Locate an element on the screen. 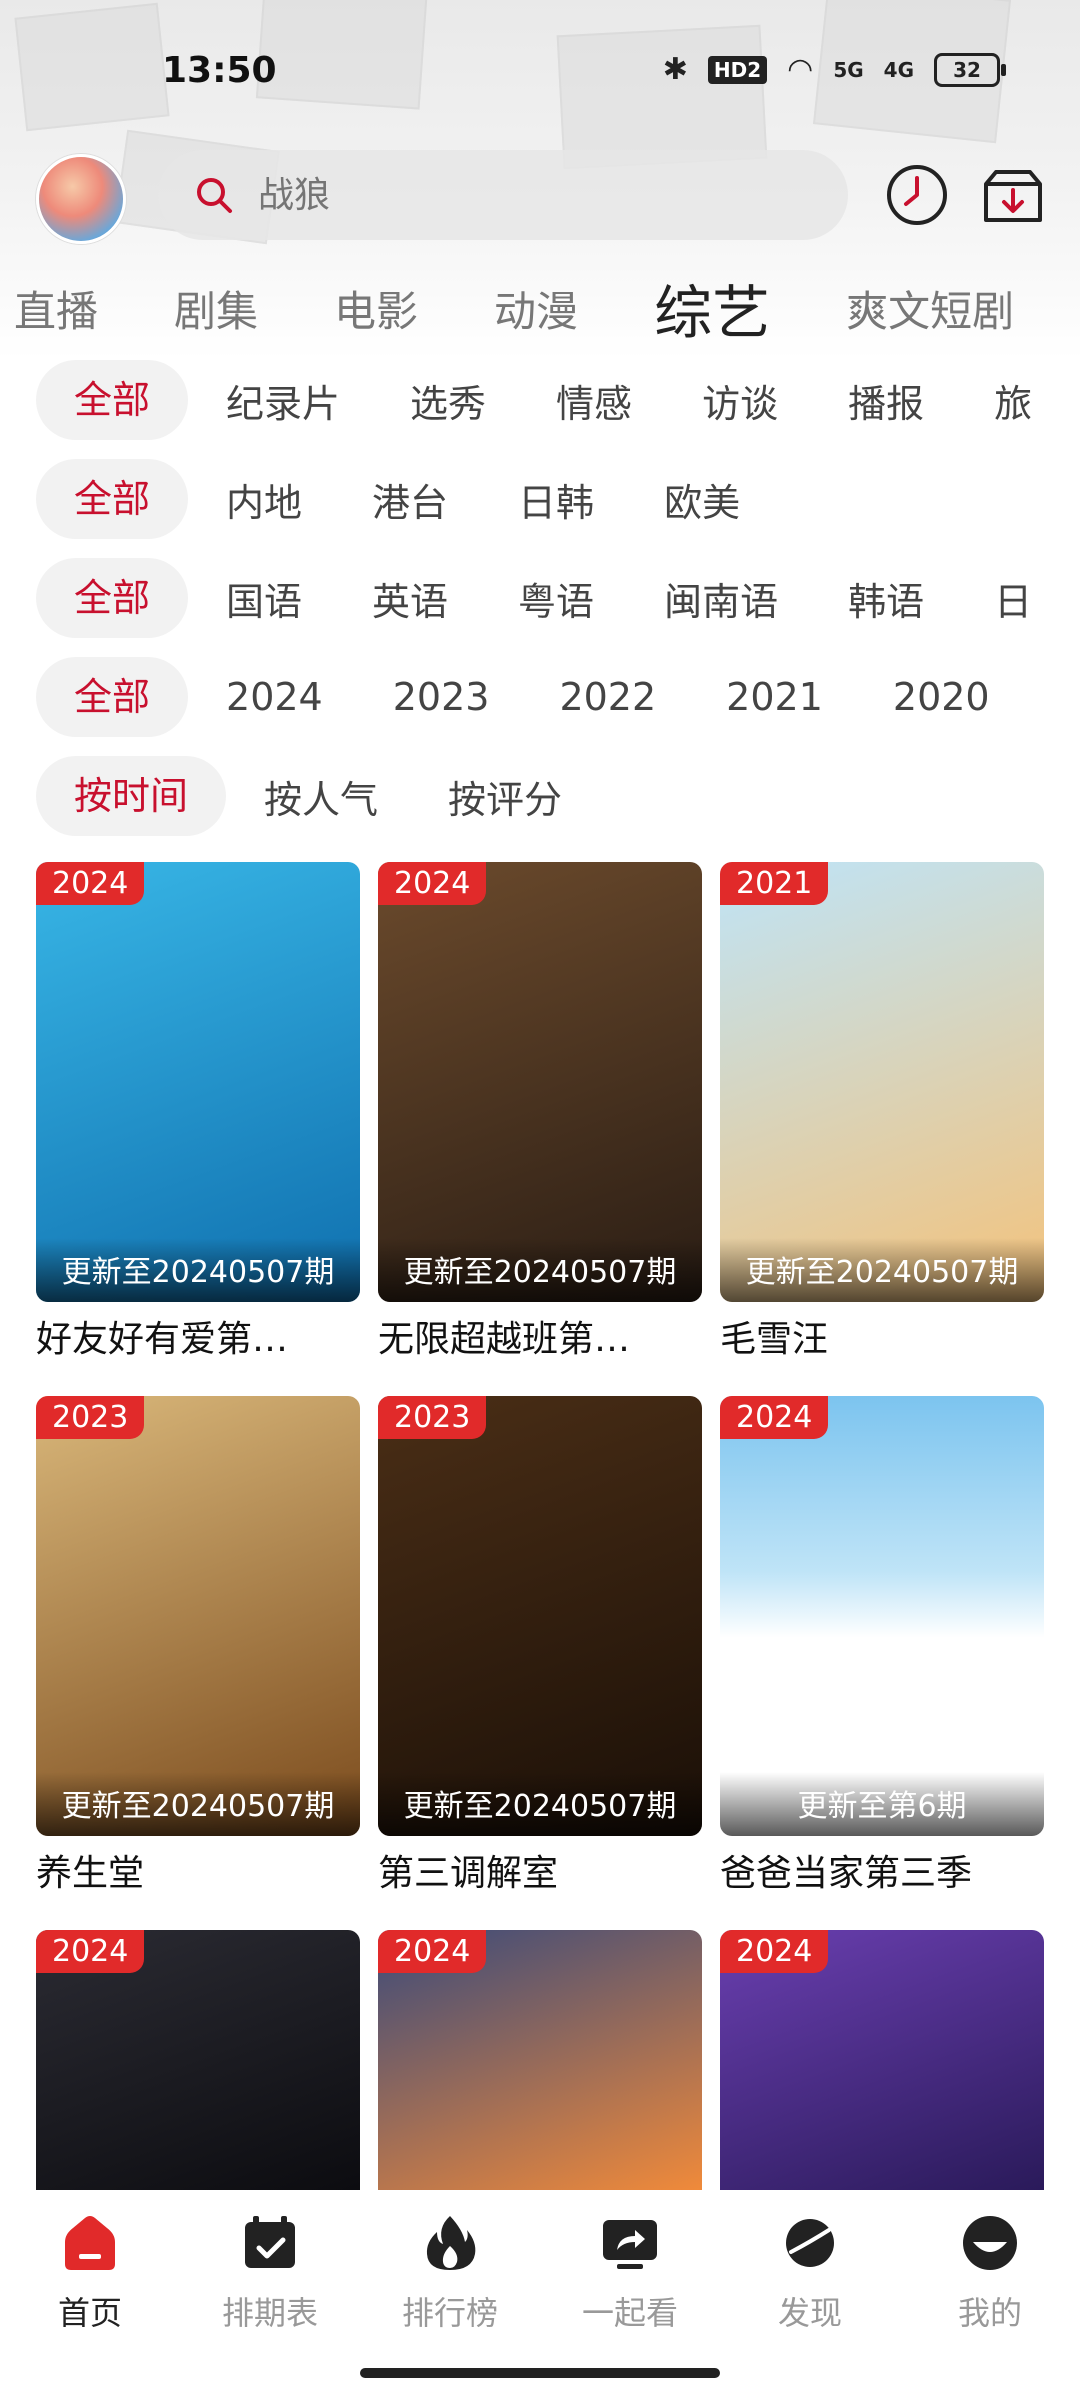 The width and height of the screenshot is (1080, 2400). nav-home: 首页 is located at coordinates (90, 2273).